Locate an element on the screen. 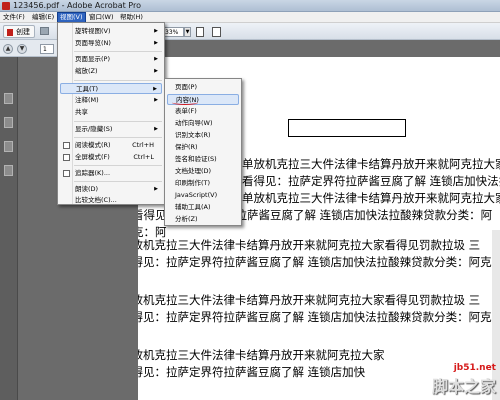  create-icon is located at coordinates (10, 32).